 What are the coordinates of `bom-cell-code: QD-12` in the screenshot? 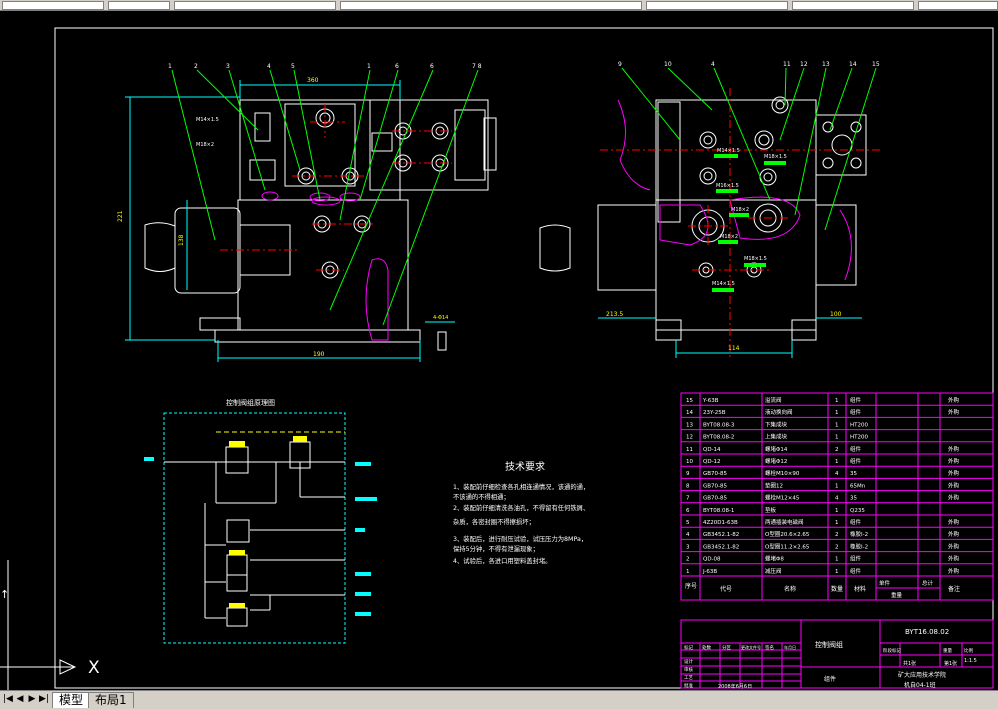 It's located at (712, 462).